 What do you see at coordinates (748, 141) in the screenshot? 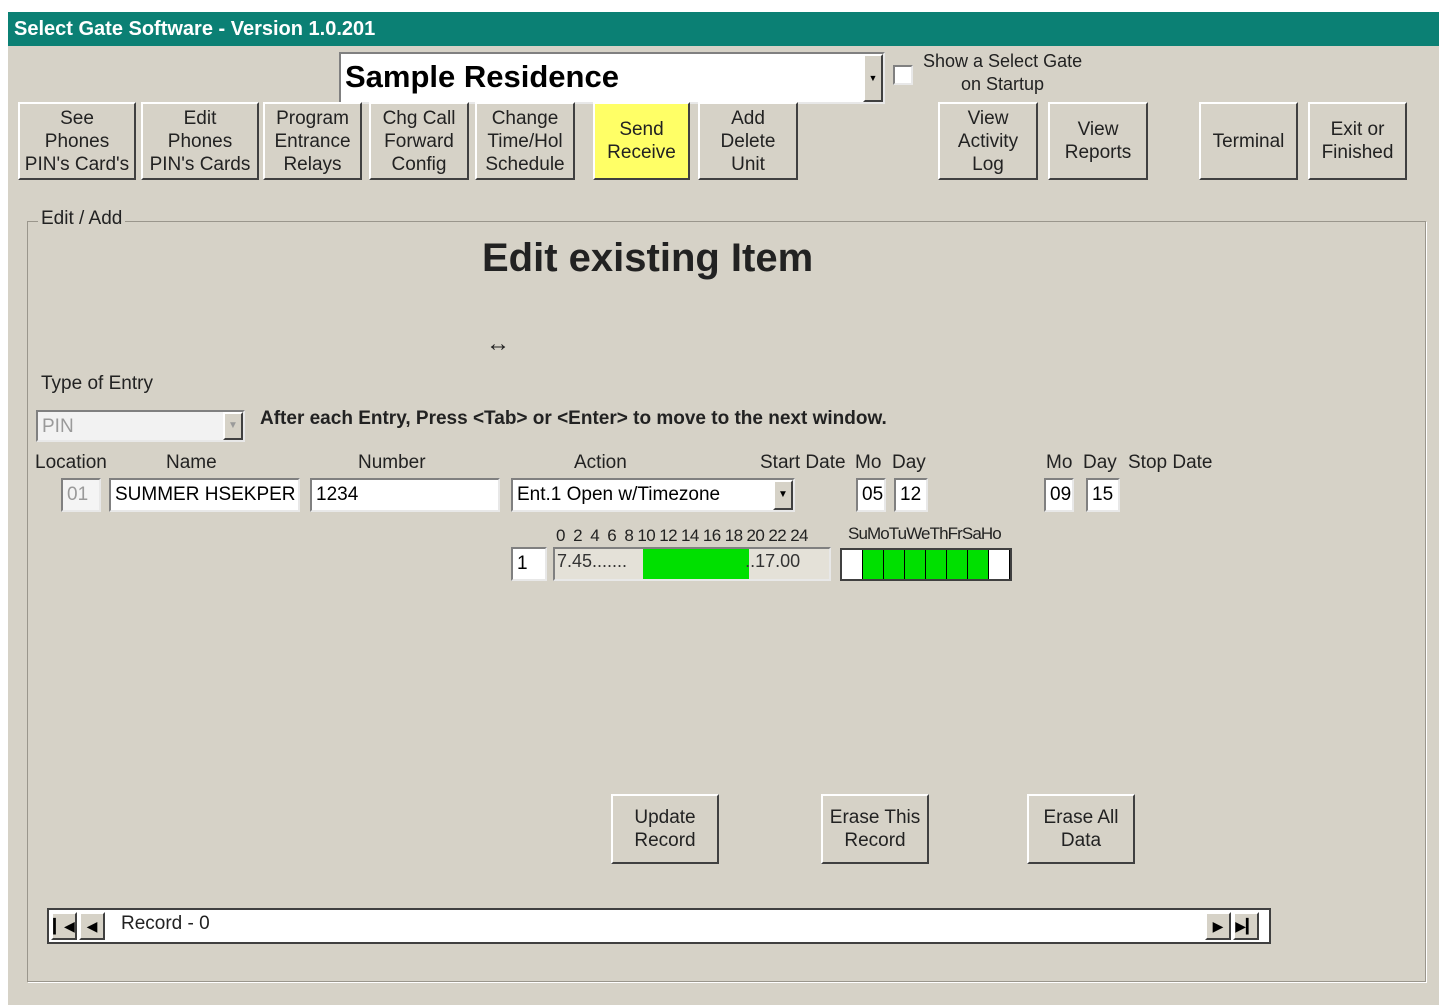
I see `toolbar-button-7: Add Delete Unit` at bounding box center [748, 141].